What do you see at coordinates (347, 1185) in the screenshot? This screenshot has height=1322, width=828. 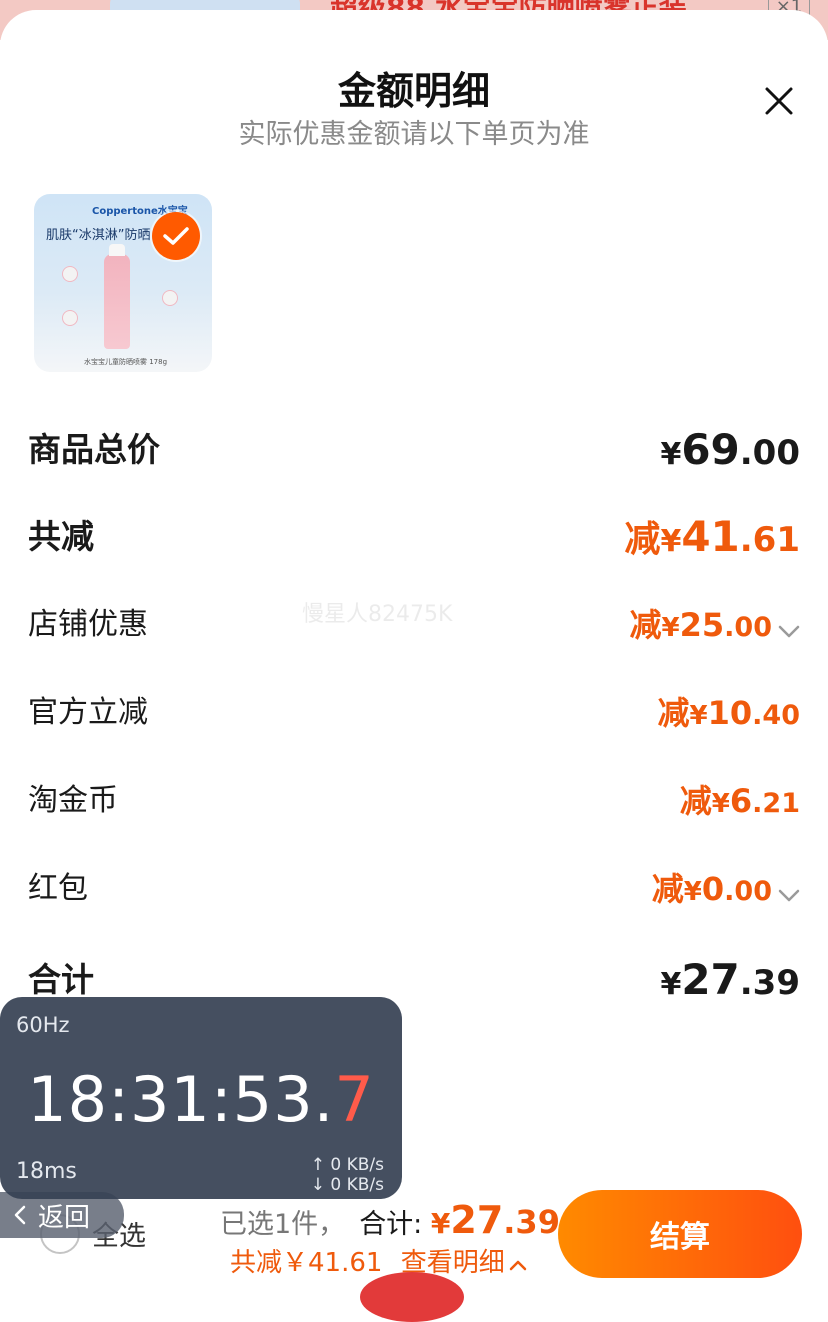 I see `download-speed: ↓ 0 KB/s` at bounding box center [347, 1185].